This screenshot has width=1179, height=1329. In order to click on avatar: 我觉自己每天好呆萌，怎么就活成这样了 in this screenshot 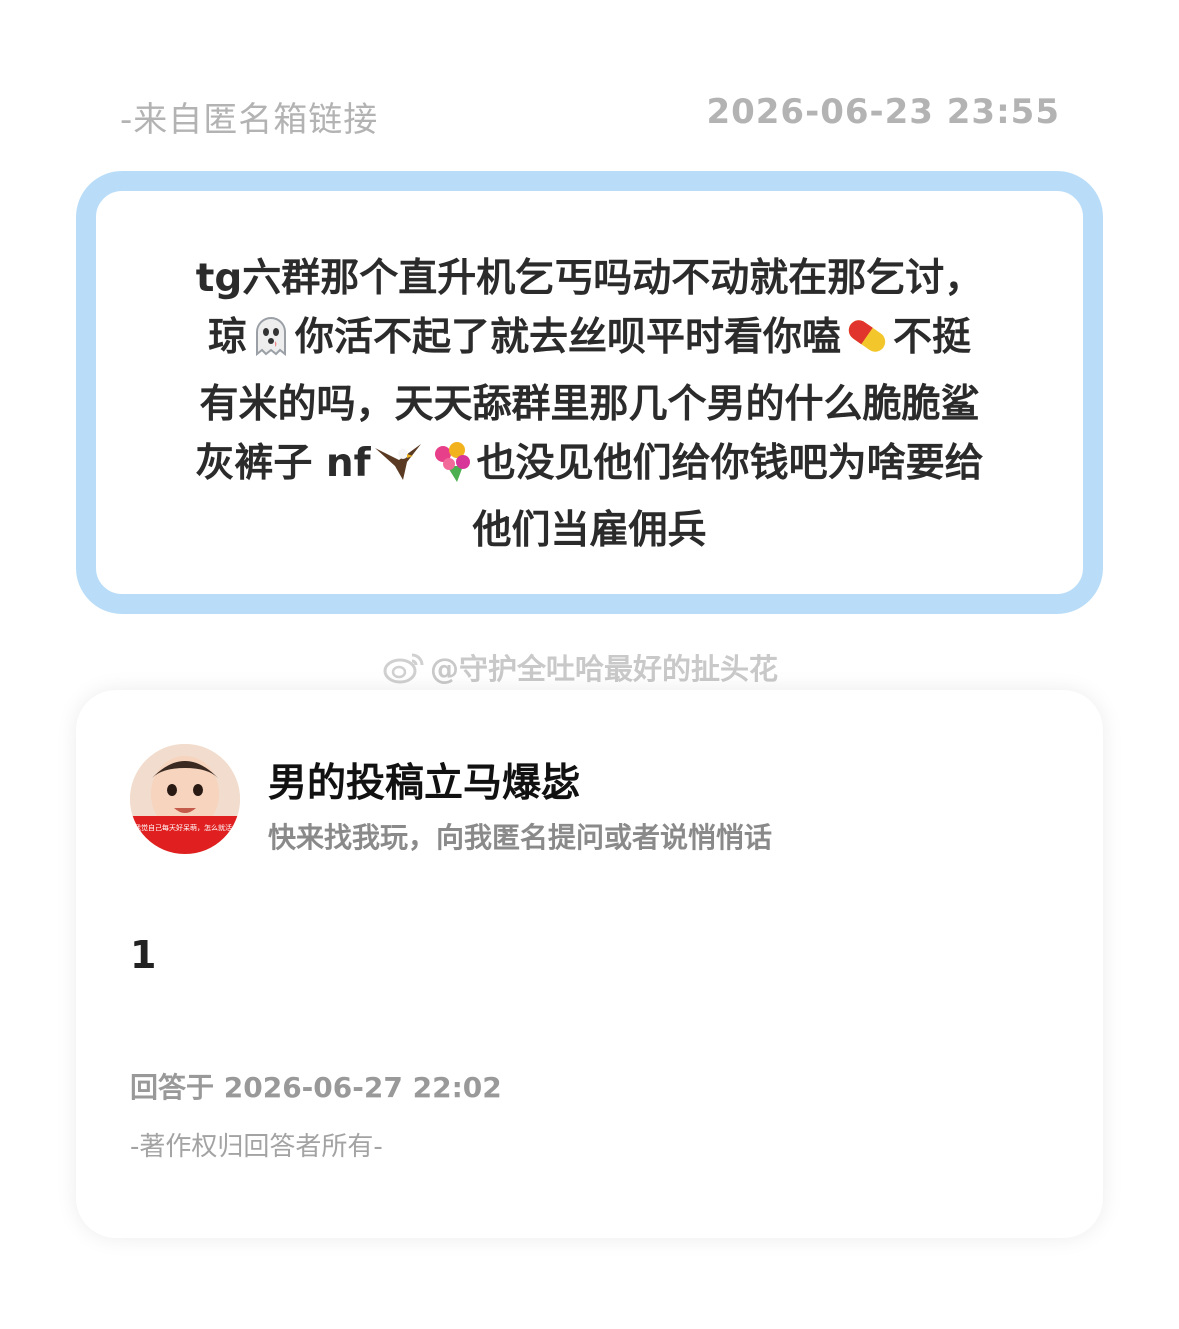, I will do `click(185, 799)`.